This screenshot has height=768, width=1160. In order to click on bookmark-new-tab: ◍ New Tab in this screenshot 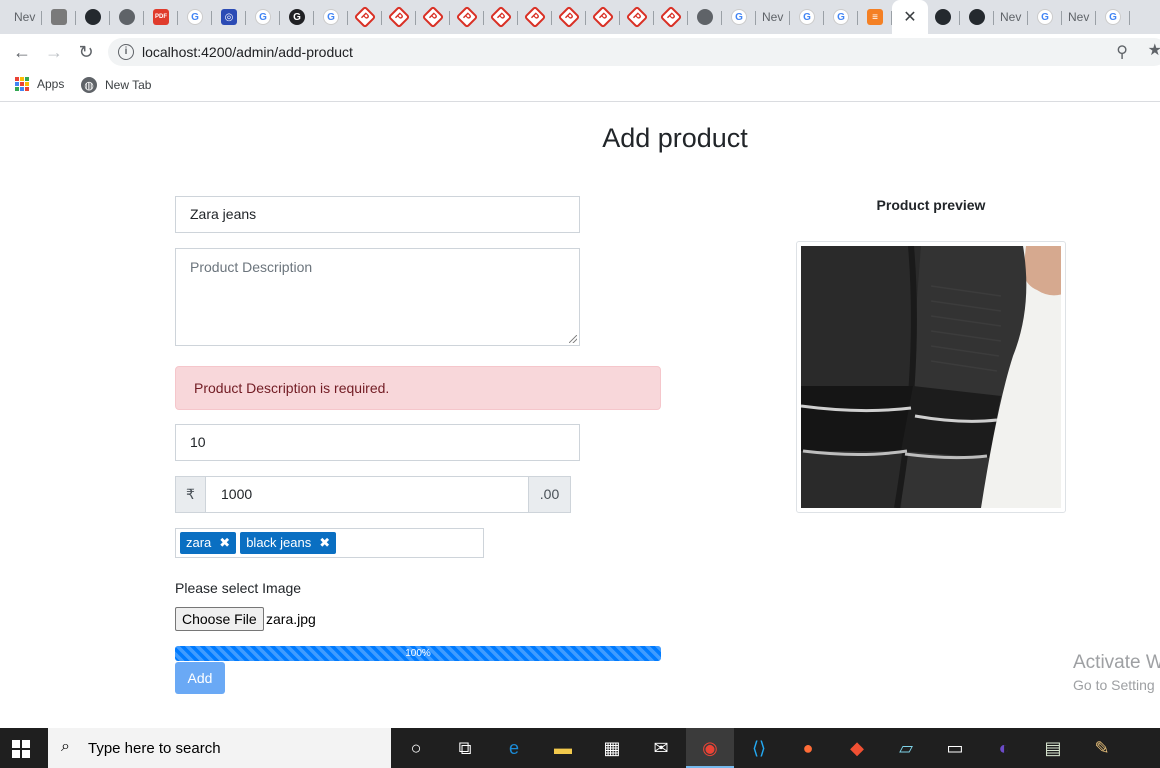, I will do `click(116, 85)`.